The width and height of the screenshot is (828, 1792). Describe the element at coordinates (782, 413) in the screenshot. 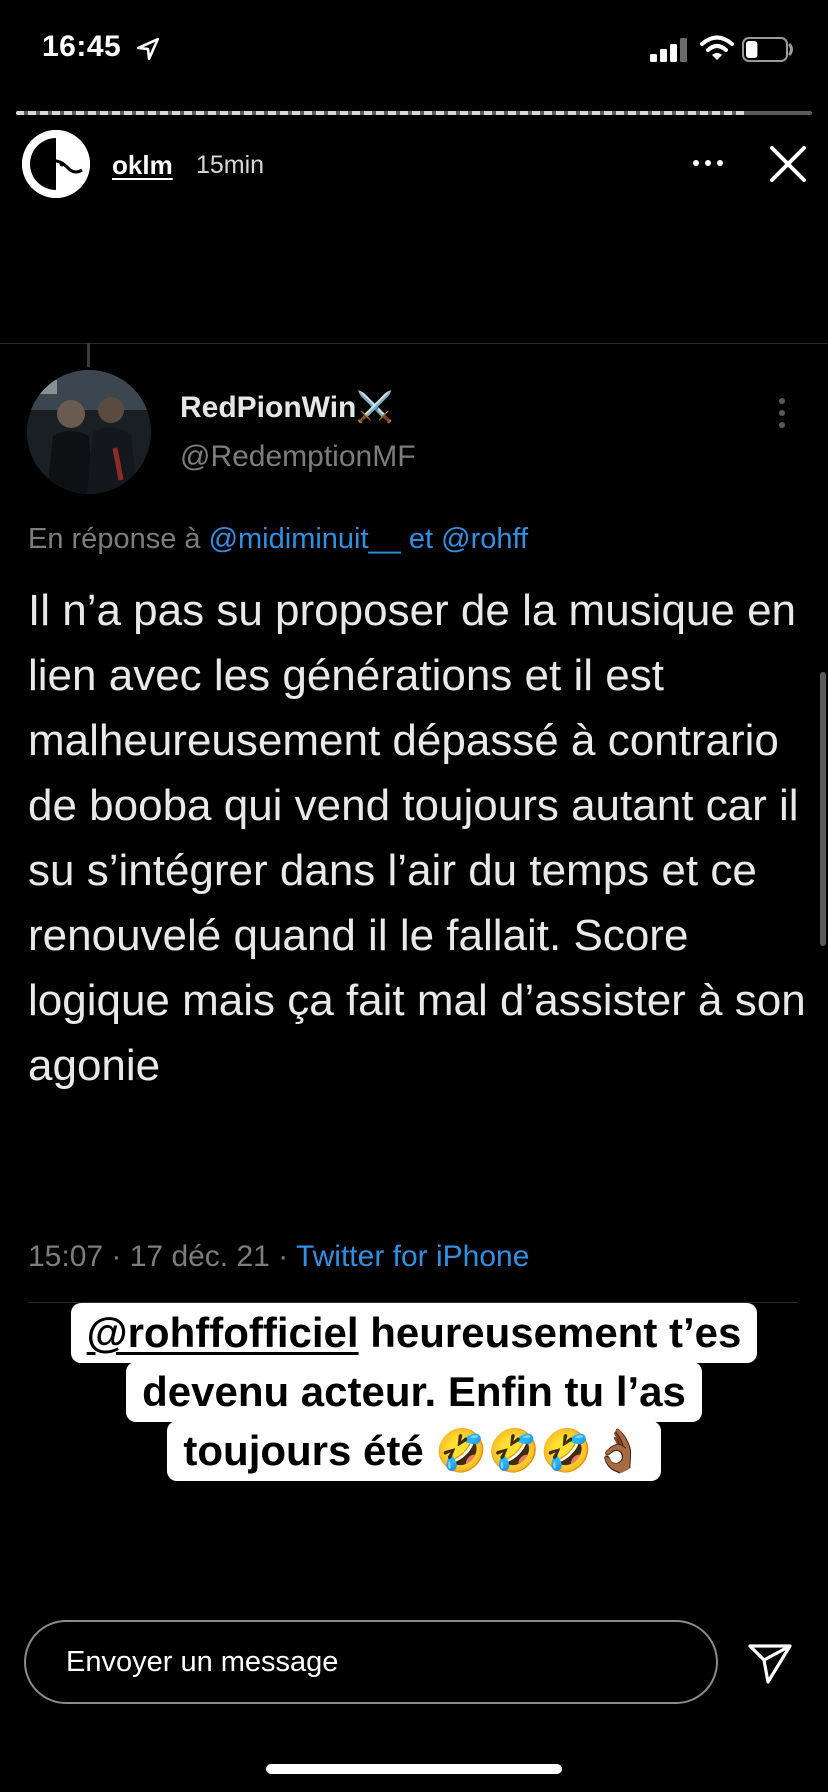

I see `tweet-menu-icon` at that location.